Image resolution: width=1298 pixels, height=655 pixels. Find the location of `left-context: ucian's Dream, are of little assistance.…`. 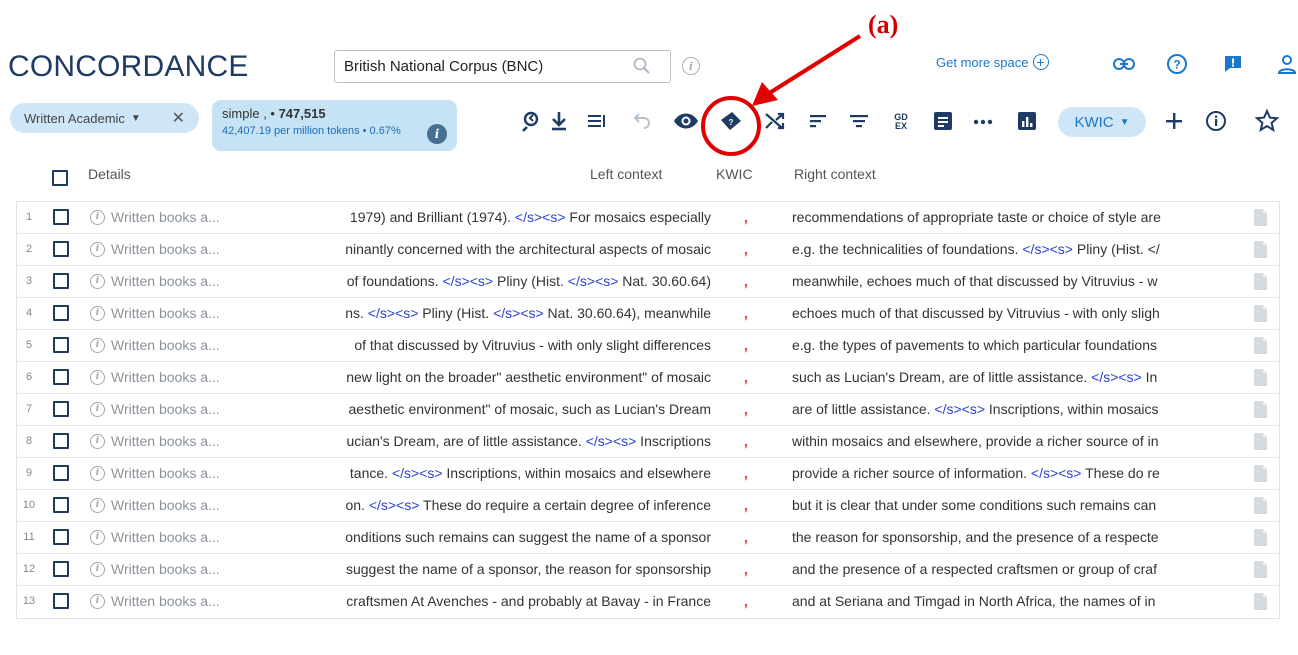

left-context: ucian's Dream, are of little assistance.… is located at coordinates (485, 441).